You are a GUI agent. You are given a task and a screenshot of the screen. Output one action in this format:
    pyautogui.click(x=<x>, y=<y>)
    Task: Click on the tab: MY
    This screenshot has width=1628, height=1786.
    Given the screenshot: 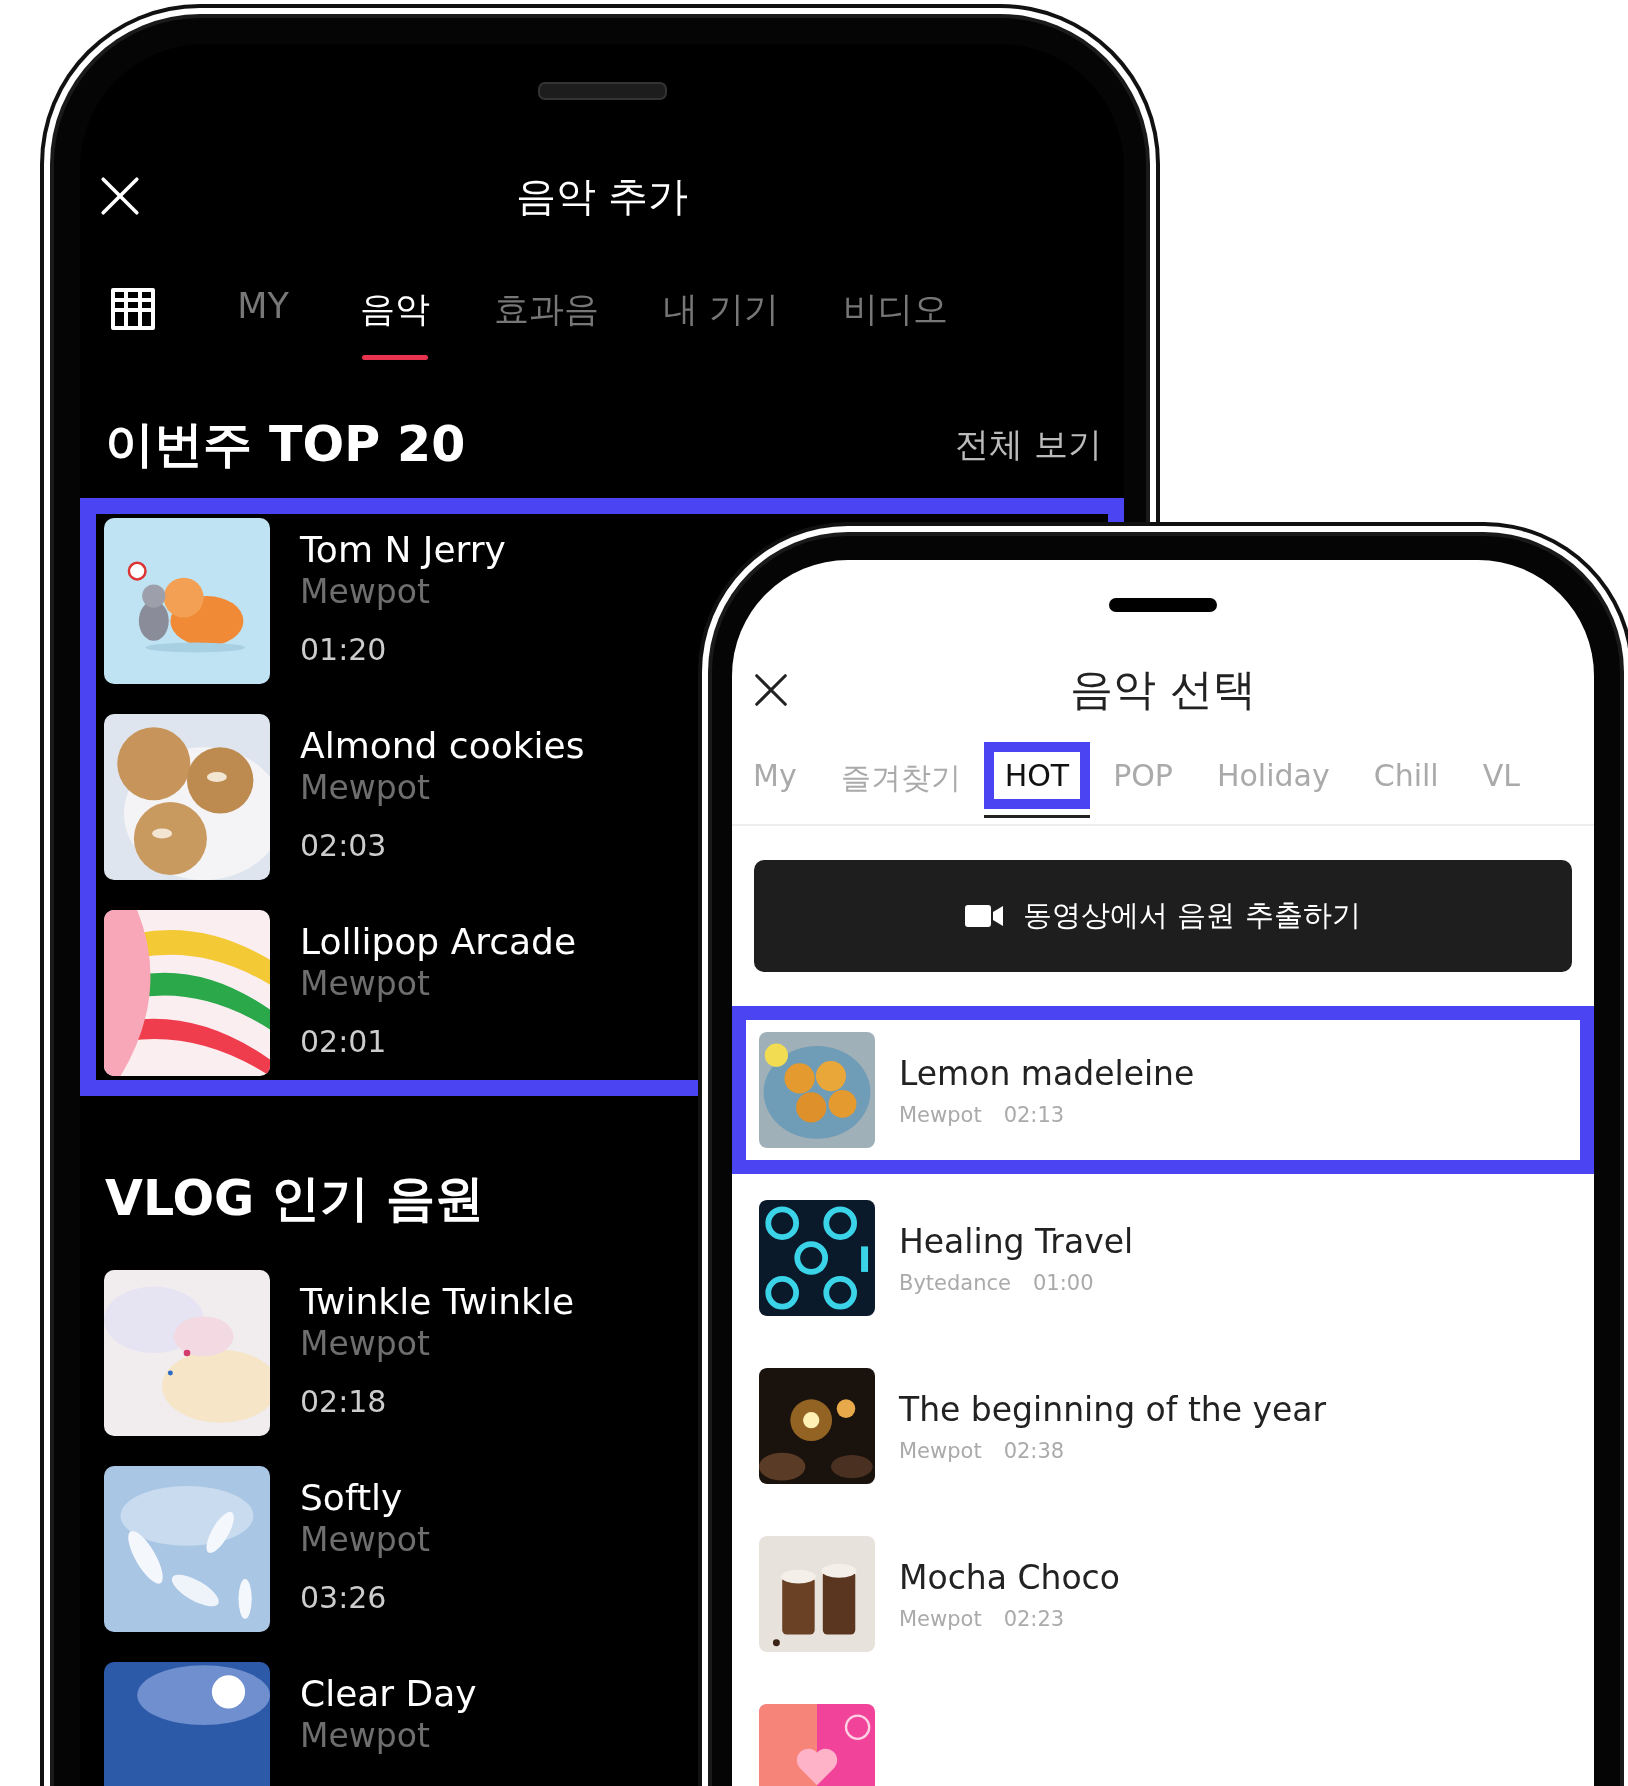 What is the action you would take?
    pyautogui.click(x=263, y=319)
    